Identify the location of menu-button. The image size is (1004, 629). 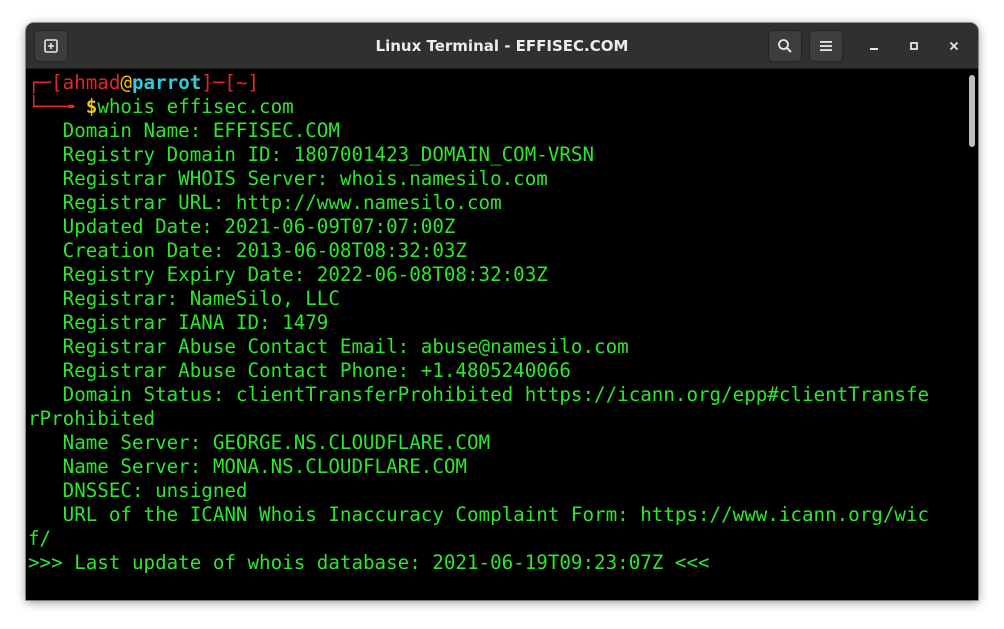
(826, 46).